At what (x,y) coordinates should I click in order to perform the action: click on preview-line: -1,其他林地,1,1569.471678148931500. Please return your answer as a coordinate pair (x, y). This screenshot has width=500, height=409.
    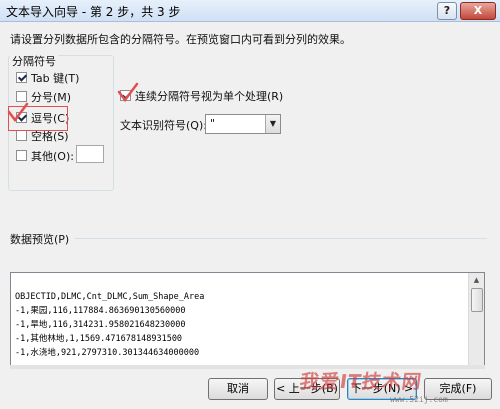
    Looking at the image, I should click on (99, 339).